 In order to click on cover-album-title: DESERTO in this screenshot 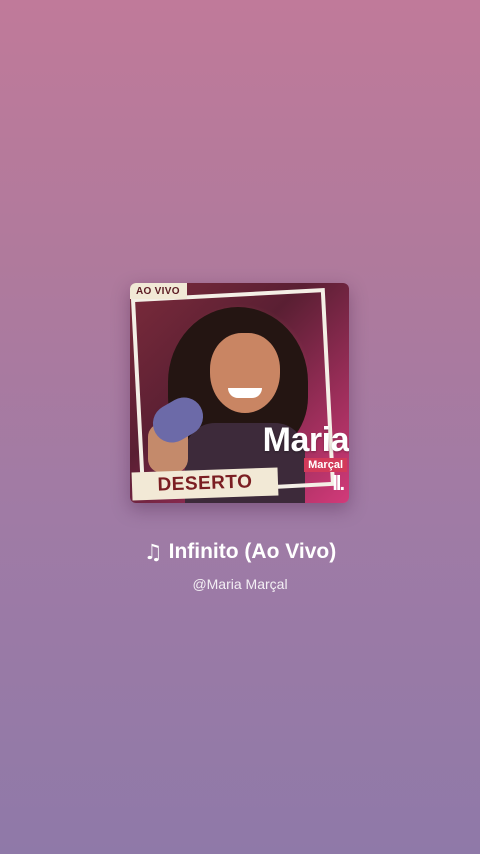, I will do `click(205, 483)`.